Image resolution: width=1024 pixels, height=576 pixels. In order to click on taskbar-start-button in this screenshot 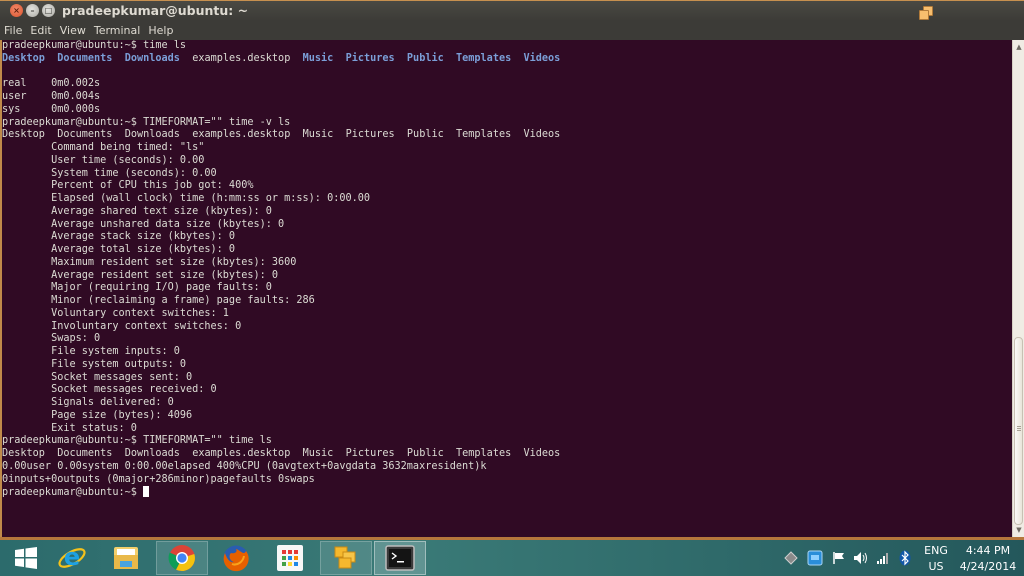, I will do `click(26, 558)`.